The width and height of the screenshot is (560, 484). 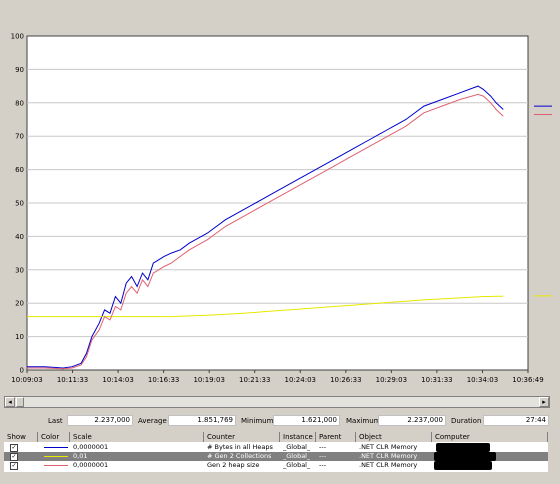 What do you see at coordinates (527, 380) in the screenshot?
I see `x-tick-label: 10:36:49` at bounding box center [527, 380].